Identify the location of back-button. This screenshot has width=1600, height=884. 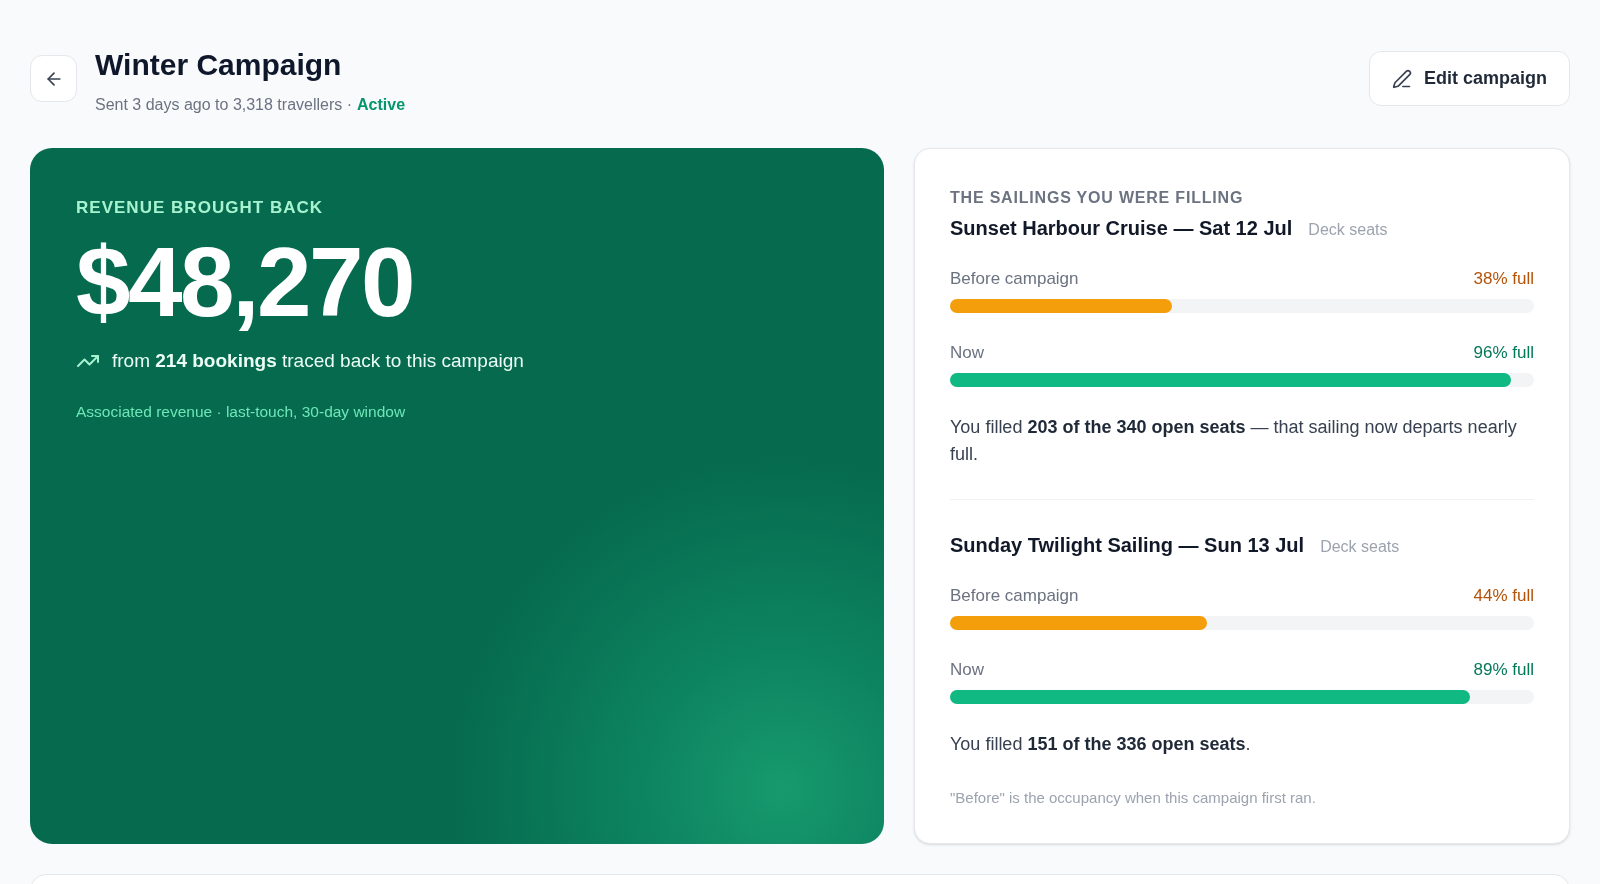
(53, 78).